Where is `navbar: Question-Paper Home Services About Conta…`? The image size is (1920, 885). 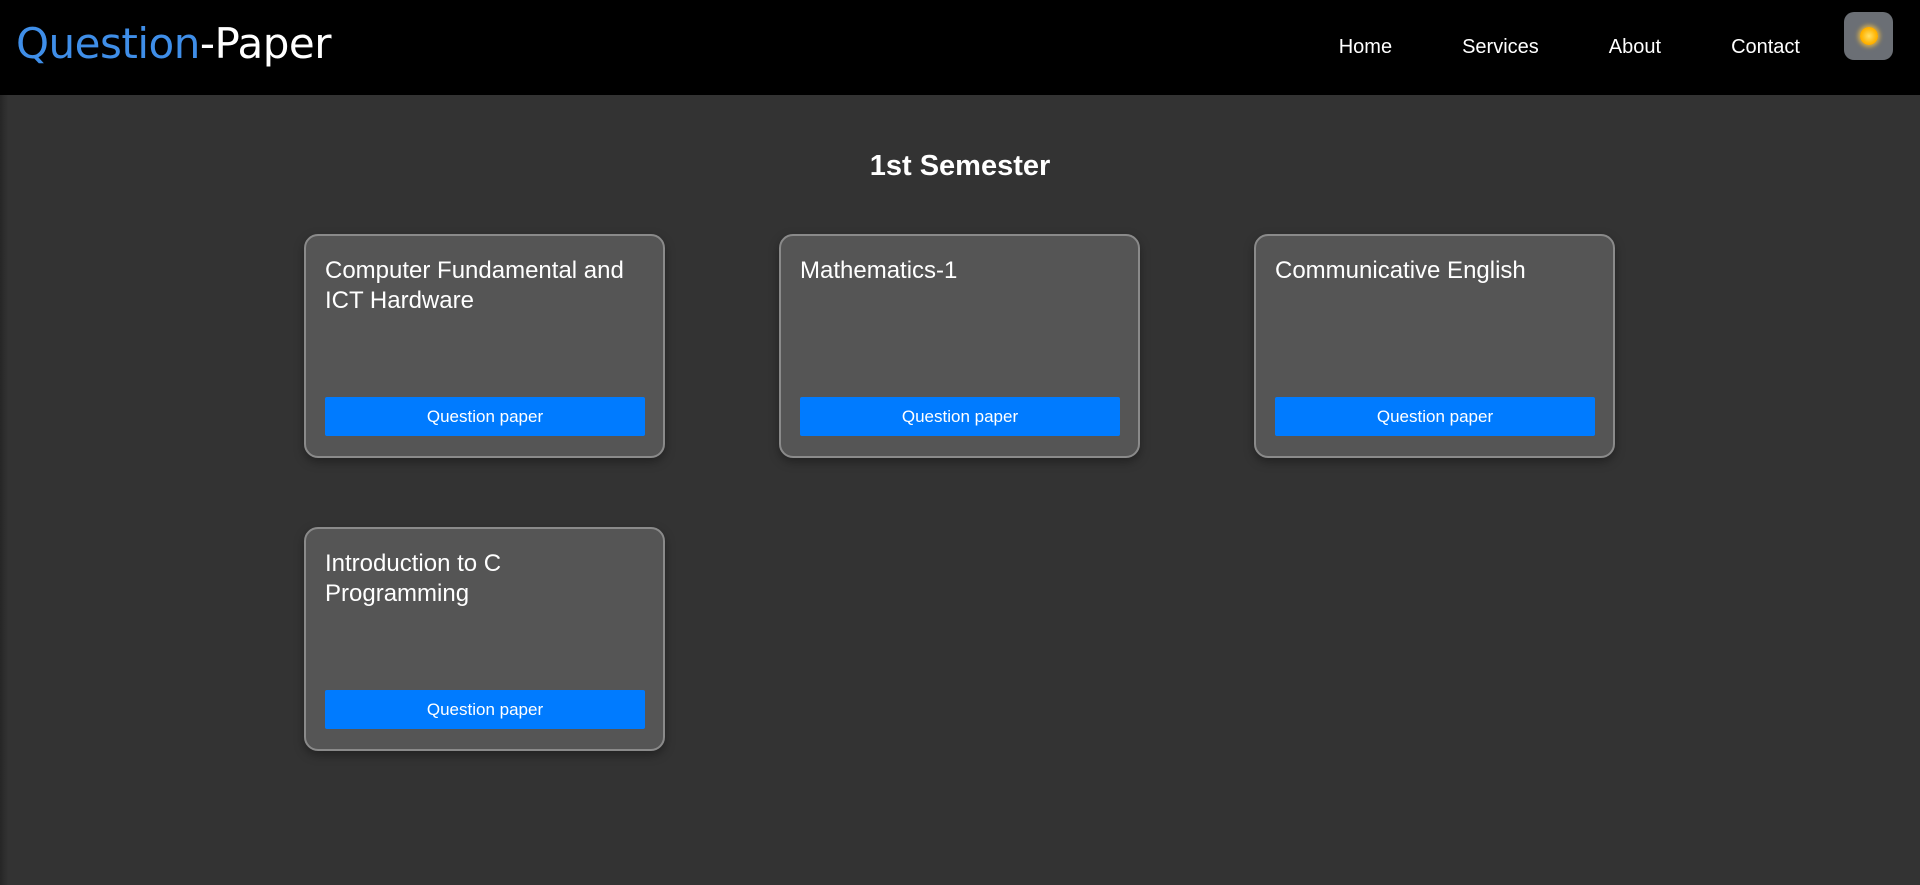 navbar: Question-Paper Home Services About Conta… is located at coordinates (960, 47).